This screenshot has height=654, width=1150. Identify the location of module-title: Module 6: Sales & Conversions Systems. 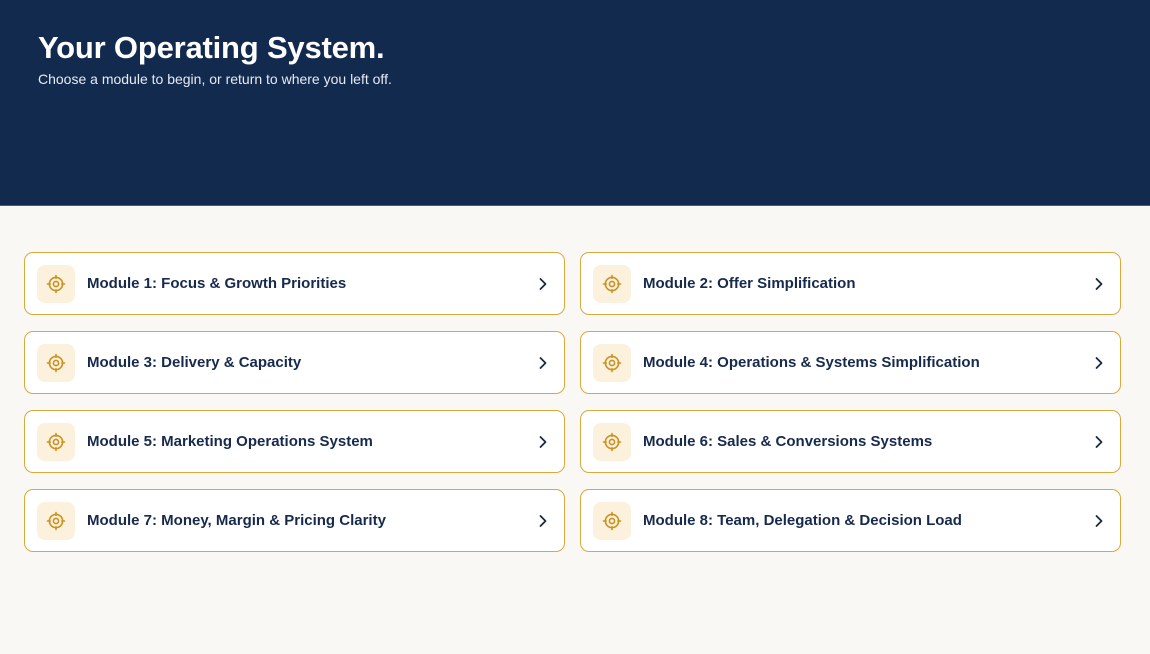
(788, 441).